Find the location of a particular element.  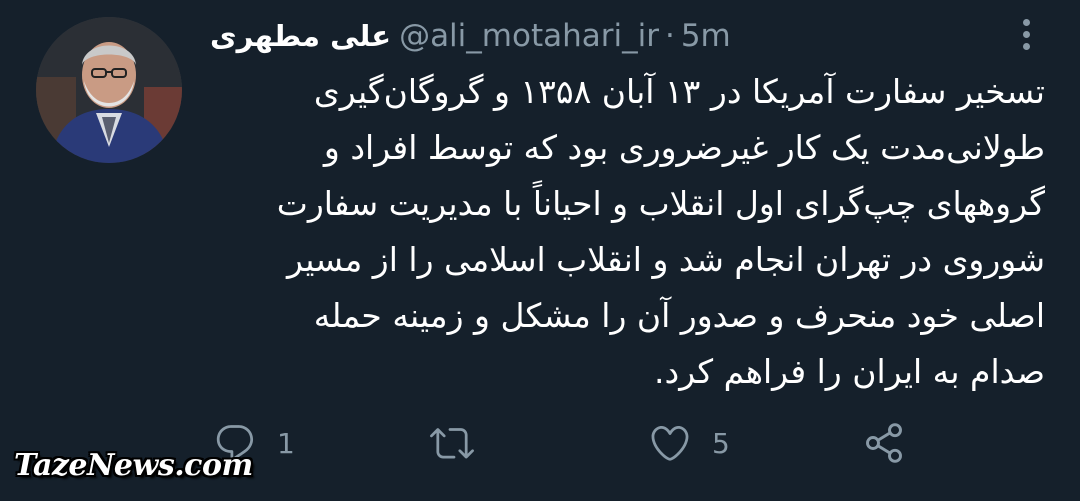

author-handle: @ali_motahari_ir is located at coordinates (529, 36).